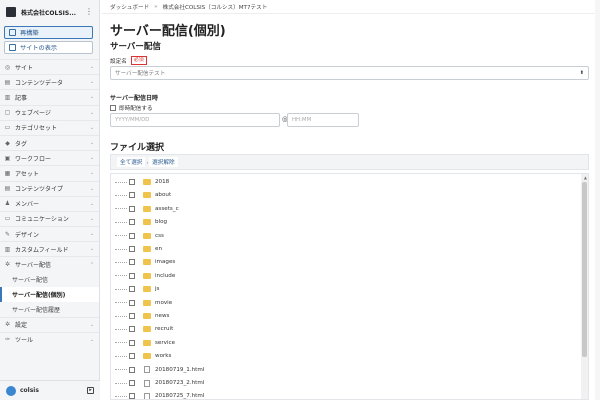 Image resolution: width=600 pixels, height=400 pixels. Describe the element at coordinates (49, 81) in the screenshot. I see `sidebar-item-content-data: ▤ コンテンツデータ ⌄` at that location.